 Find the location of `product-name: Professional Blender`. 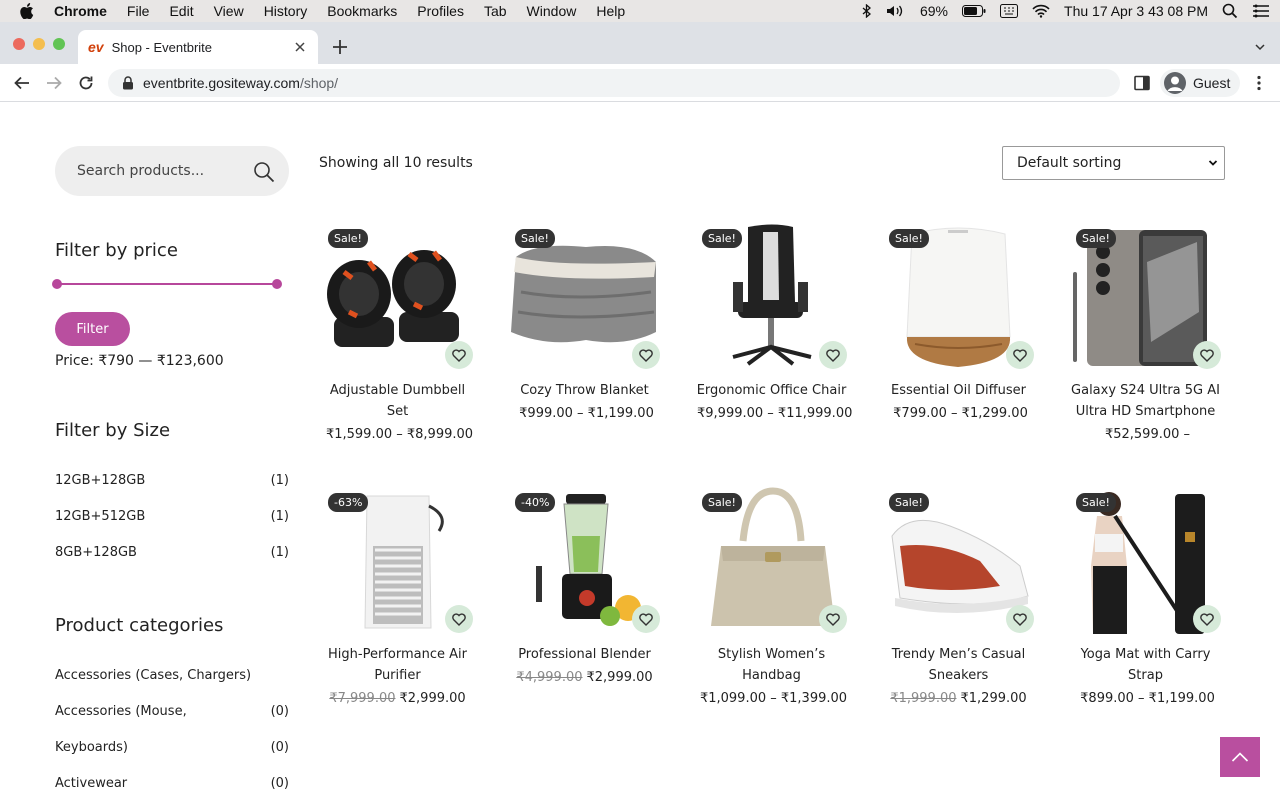

product-name: Professional Blender is located at coordinates (584, 654).